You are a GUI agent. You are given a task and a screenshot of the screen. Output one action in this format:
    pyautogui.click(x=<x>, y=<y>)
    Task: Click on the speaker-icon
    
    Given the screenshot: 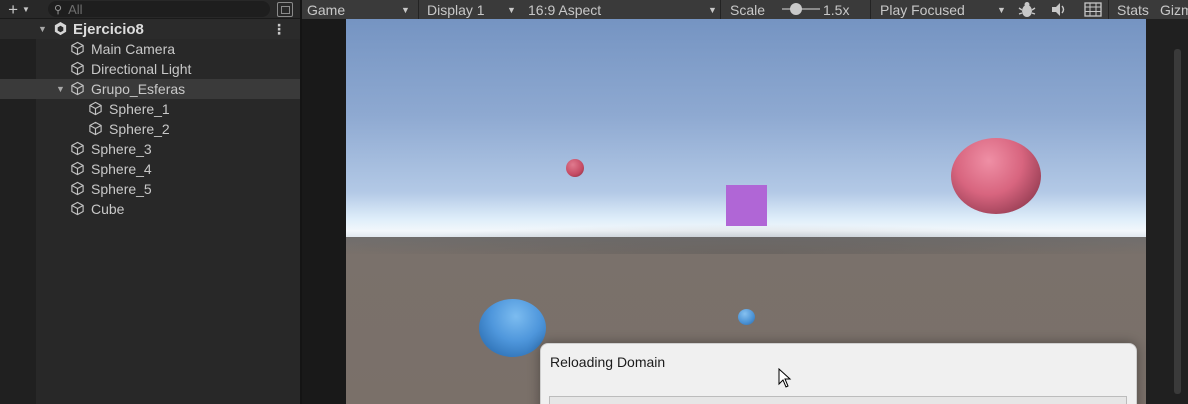 What is the action you would take?
    pyautogui.click(x=1059, y=9)
    